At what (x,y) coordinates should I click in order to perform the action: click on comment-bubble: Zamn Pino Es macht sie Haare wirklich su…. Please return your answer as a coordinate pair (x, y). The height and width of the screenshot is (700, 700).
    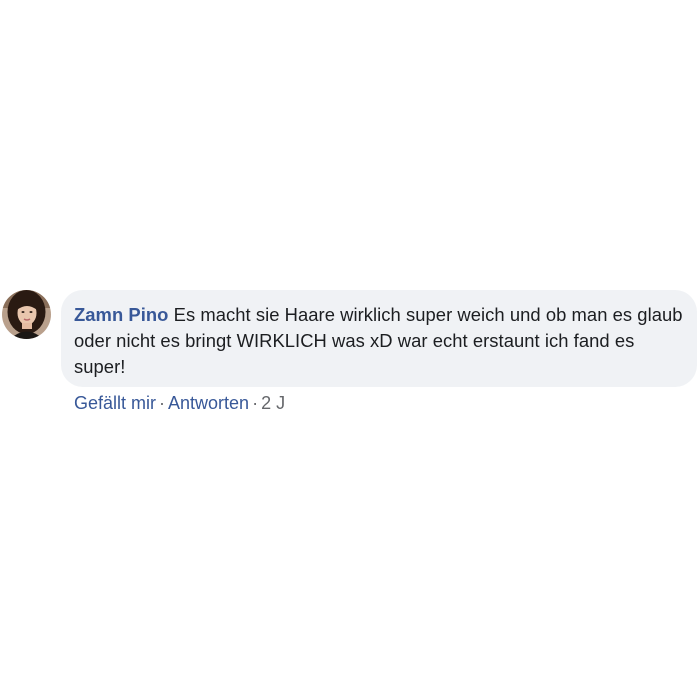
    Looking at the image, I should click on (379, 338).